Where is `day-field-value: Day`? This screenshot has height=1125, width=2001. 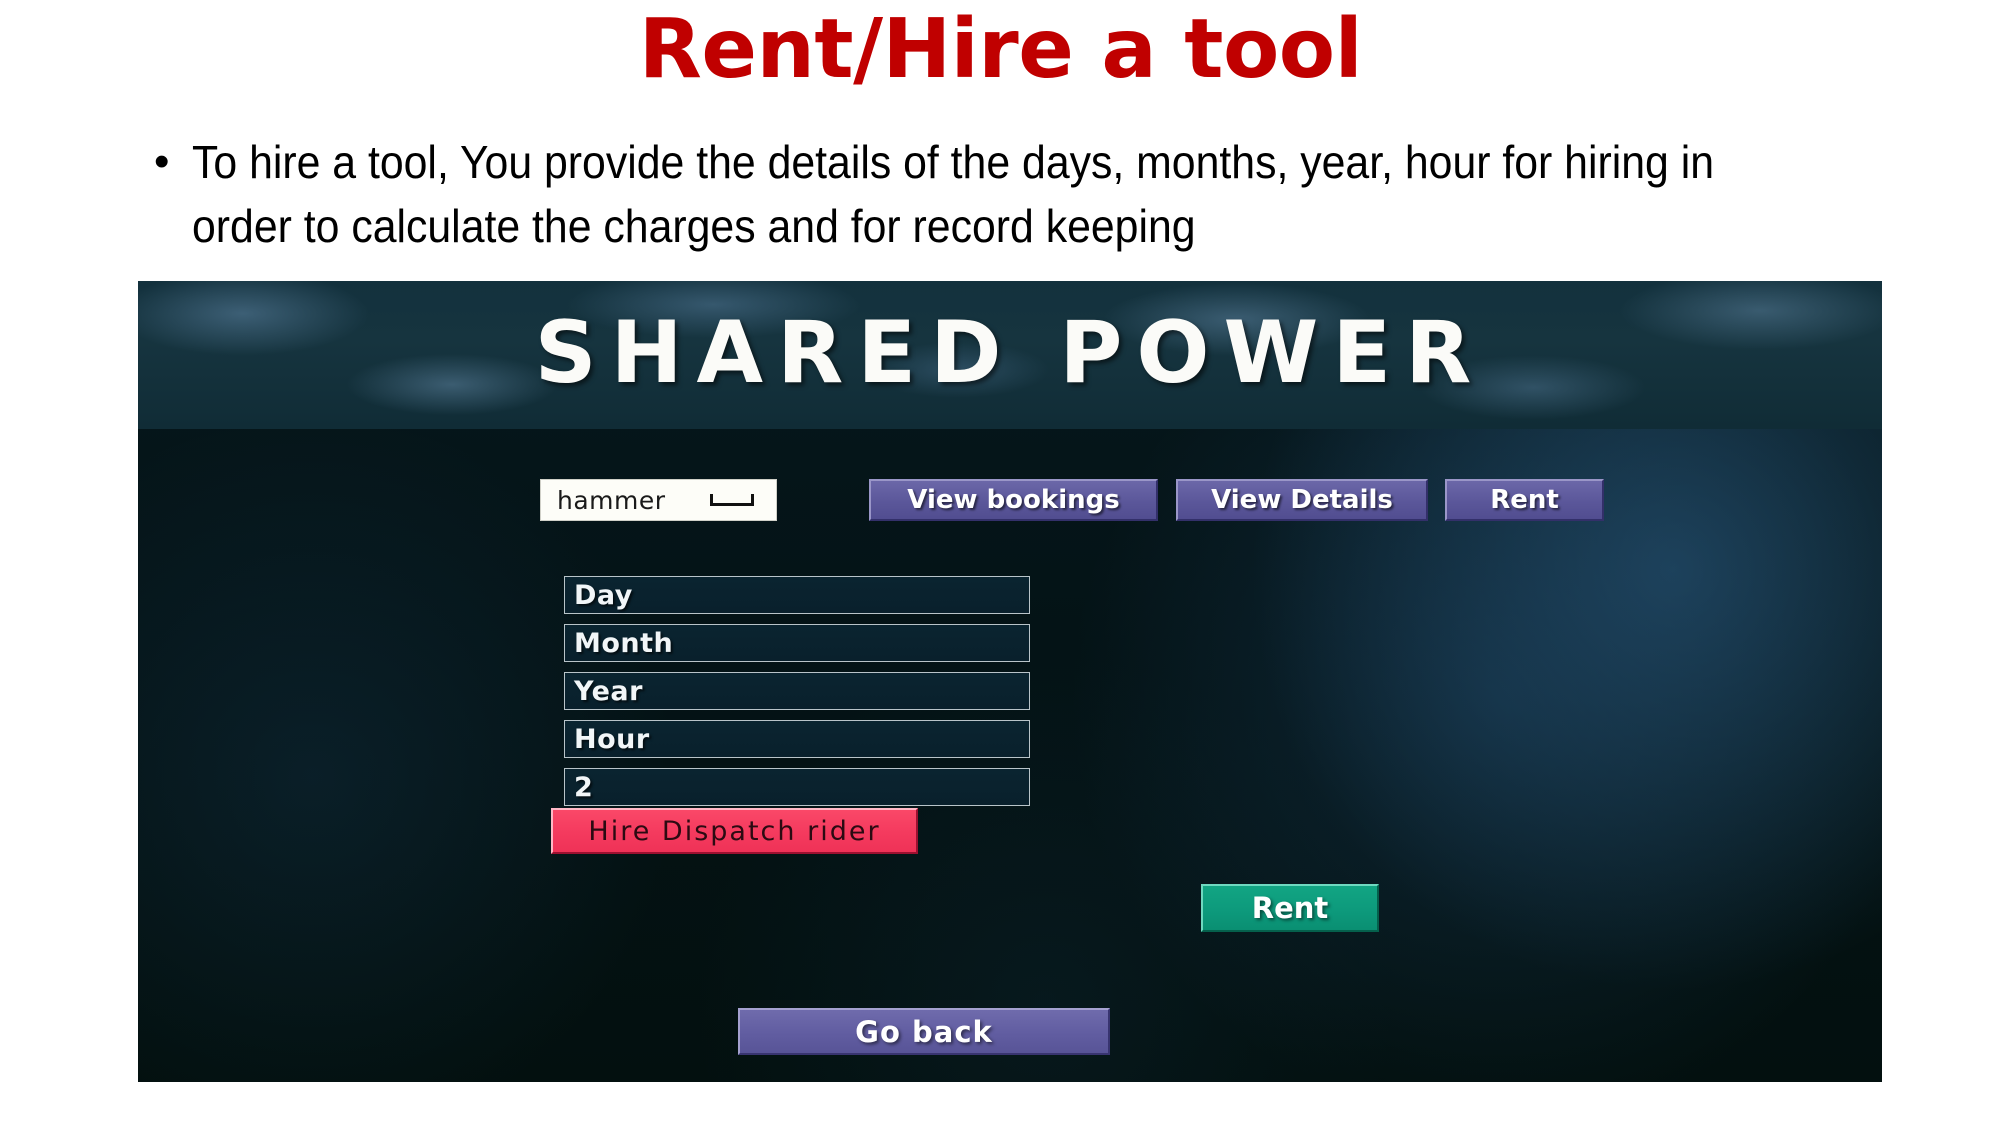 day-field-value: Day is located at coordinates (603, 595).